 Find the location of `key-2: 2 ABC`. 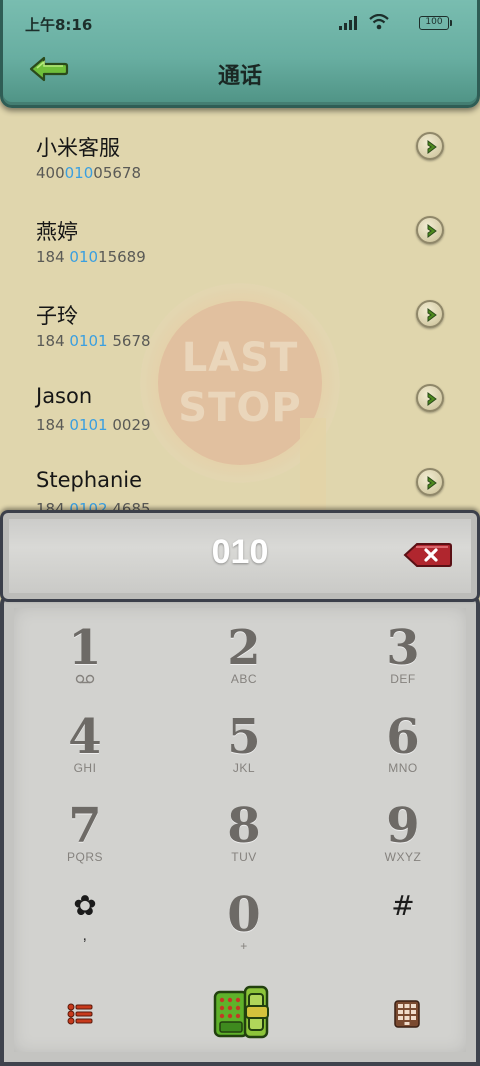

key-2: 2 ABC is located at coordinates (244, 647).